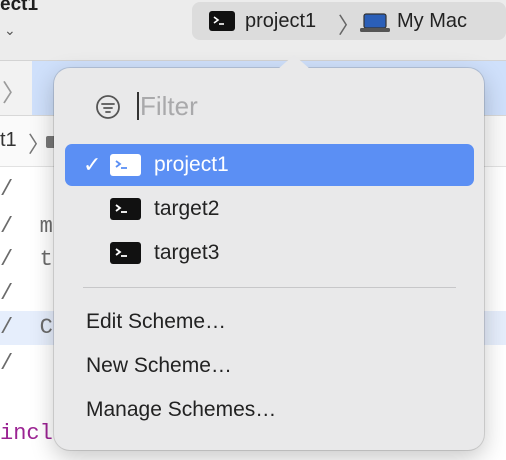 This screenshot has width=506, height=460. I want to click on scheme-label: project1, so click(191, 164).